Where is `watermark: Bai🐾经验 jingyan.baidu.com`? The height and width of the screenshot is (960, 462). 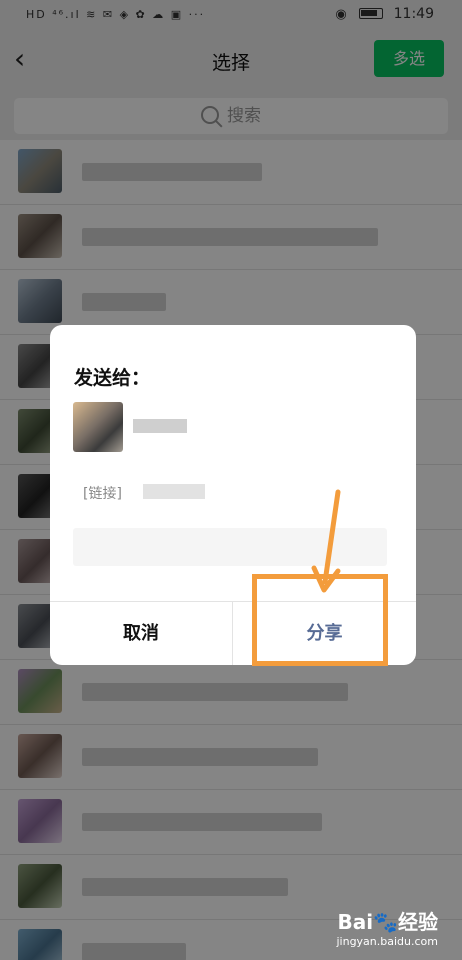
watermark: Bai🐾经验 jingyan.baidu.com is located at coordinates (387, 927).